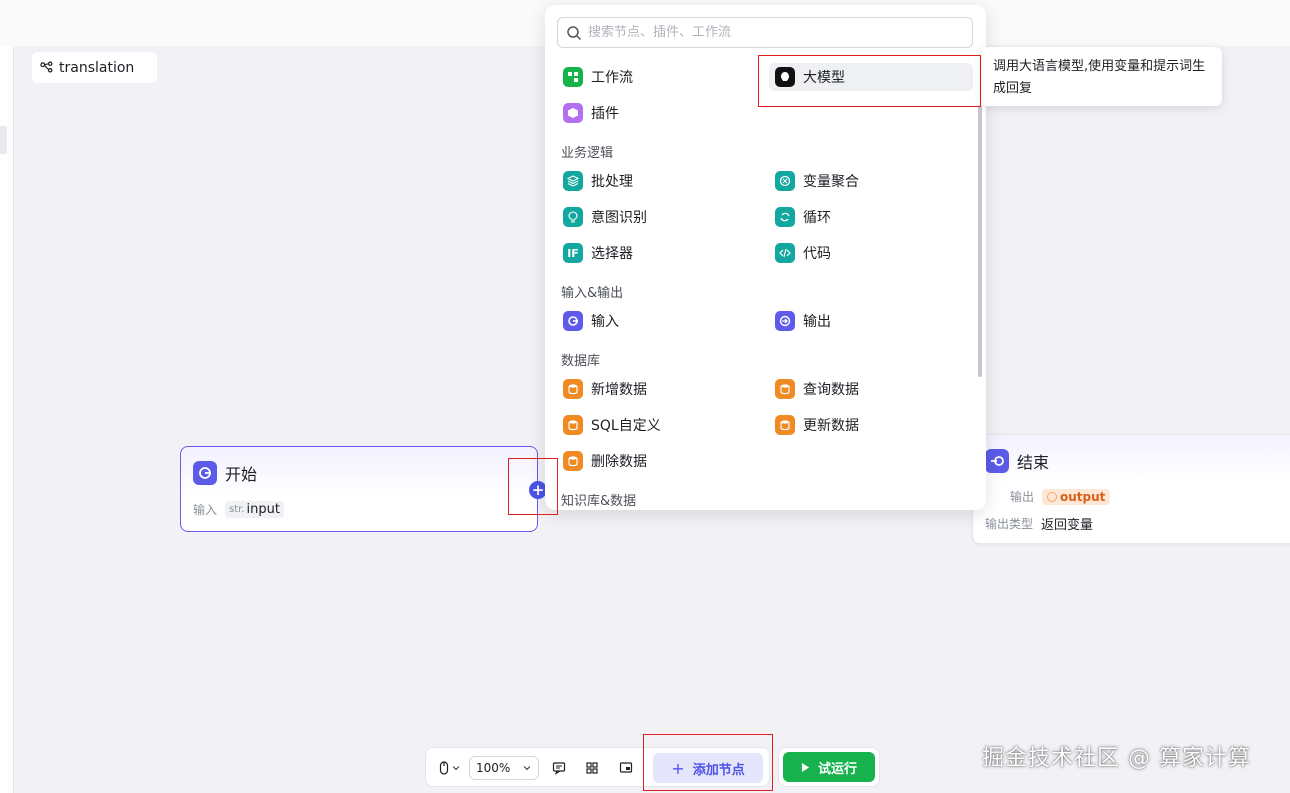 This screenshot has width=1290, height=793. I want to click on panel-tab, so click(3, 140).